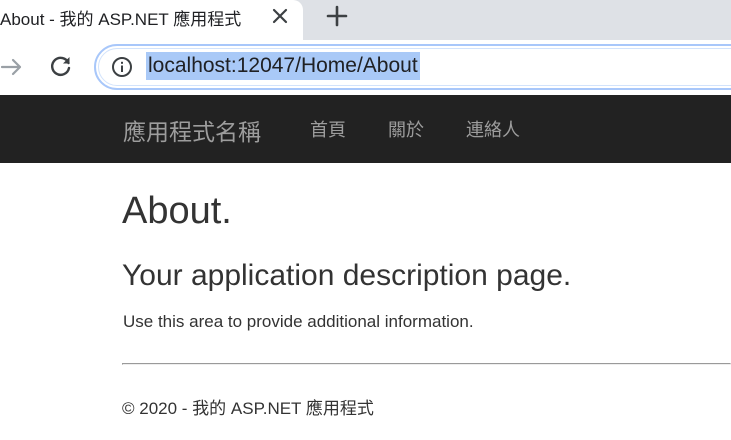 The width and height of the screenshot is (731, 440). Describe the element at coordinates (192, 130) in the screenshot. I see `navbar-brand: 應用程式名稱` at that location.